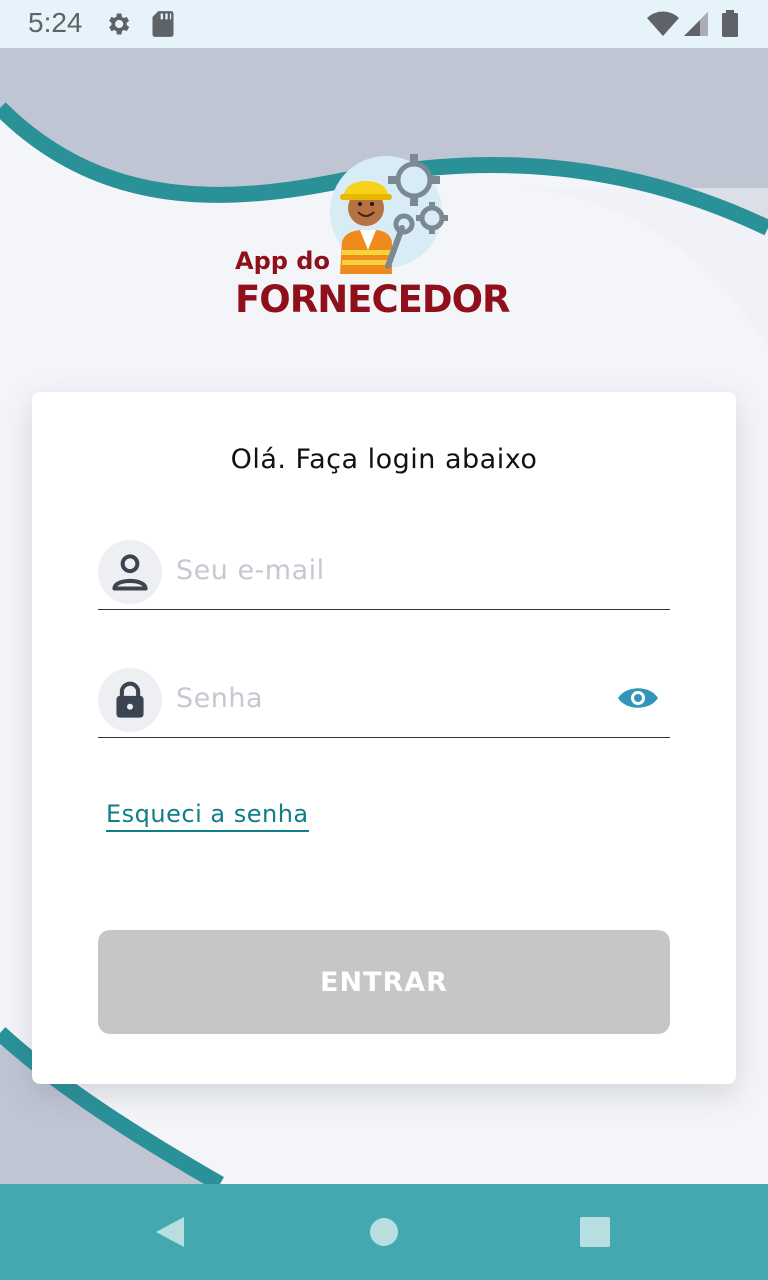 This screenshot has height=1280, width=768. What do you see at coordinates (282, 261) in the screenshot?
I see `logo-text-app-do: App do` at bounding box center [282, 261].